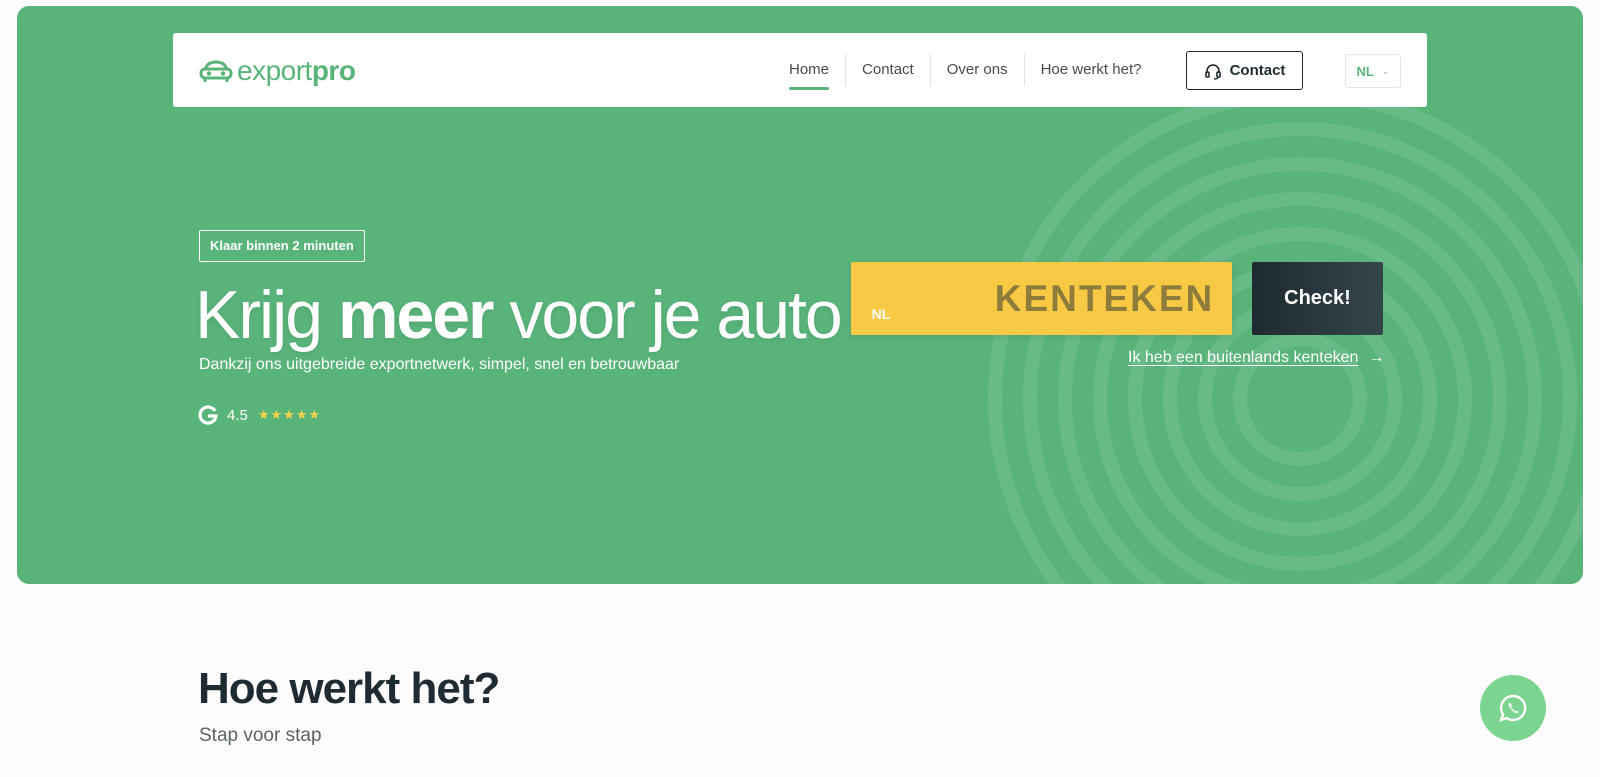  What do you see at coordinates (349, 688) in the screenshot?
I see `section-title: Hoe werkt het?` at bounding box center [349, 688].